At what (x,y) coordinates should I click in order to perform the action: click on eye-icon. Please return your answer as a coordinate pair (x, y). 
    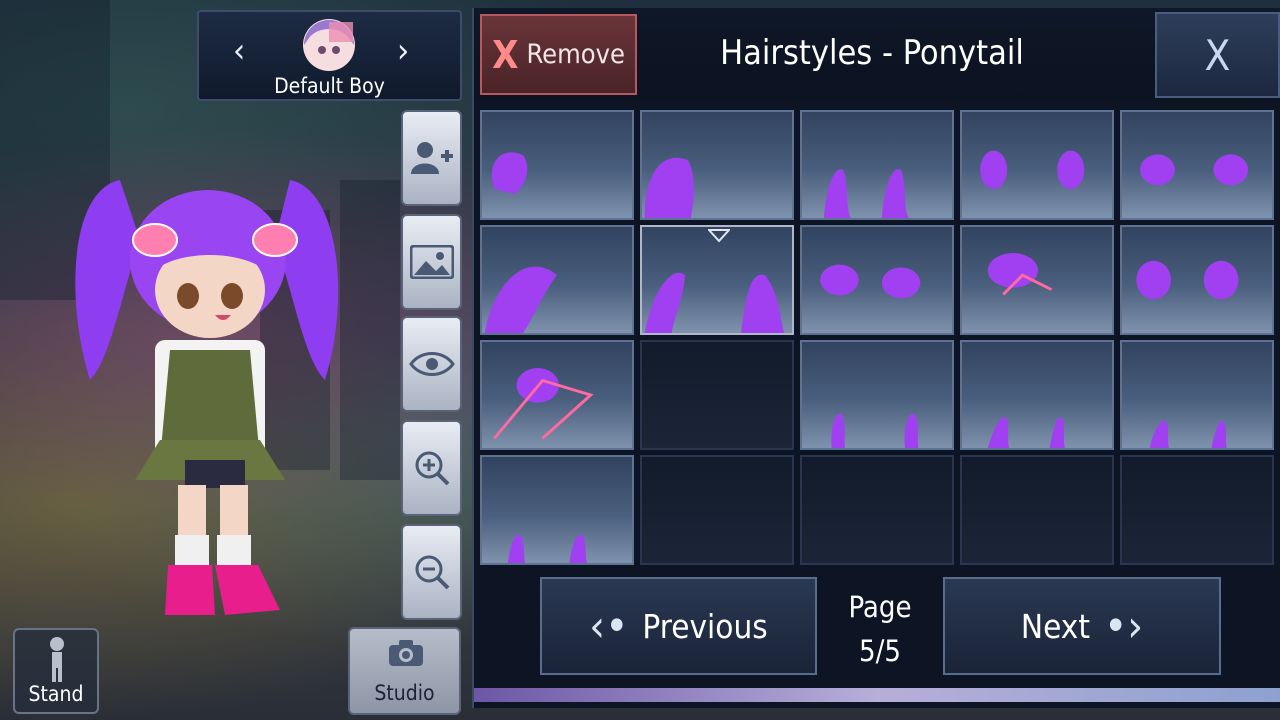
    Looking at the image, I should click on (431, 364).